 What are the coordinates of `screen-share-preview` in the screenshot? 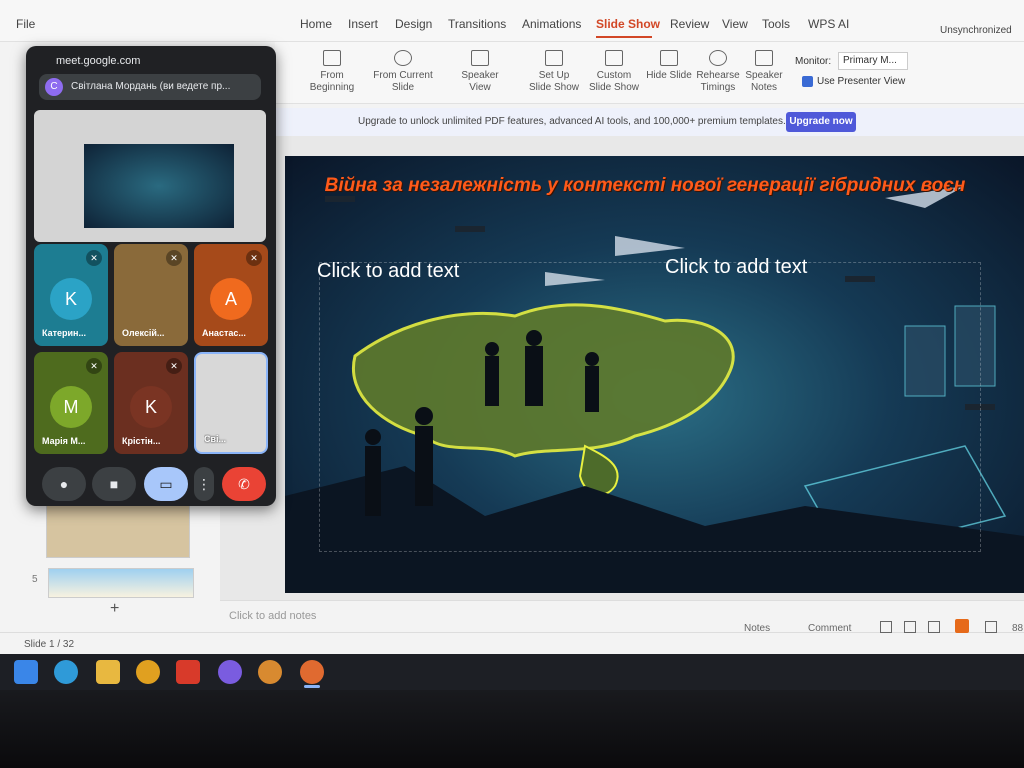 It's located at (150, 176).